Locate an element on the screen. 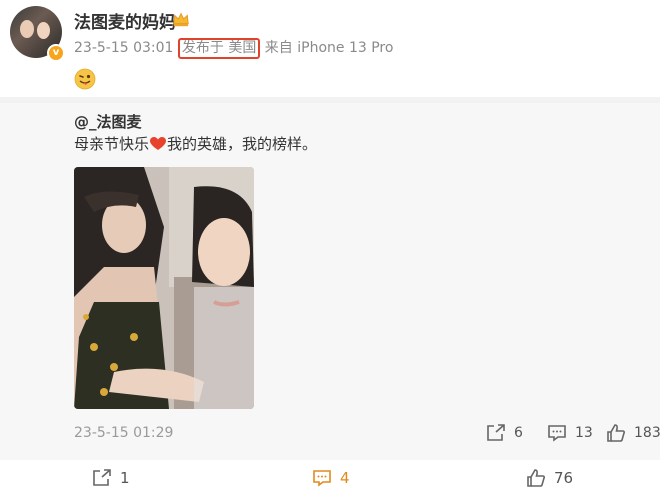 Image resolution: width=660 pixels, height=493 pixels. like-count: 76 is located at coordinates (564, 478).